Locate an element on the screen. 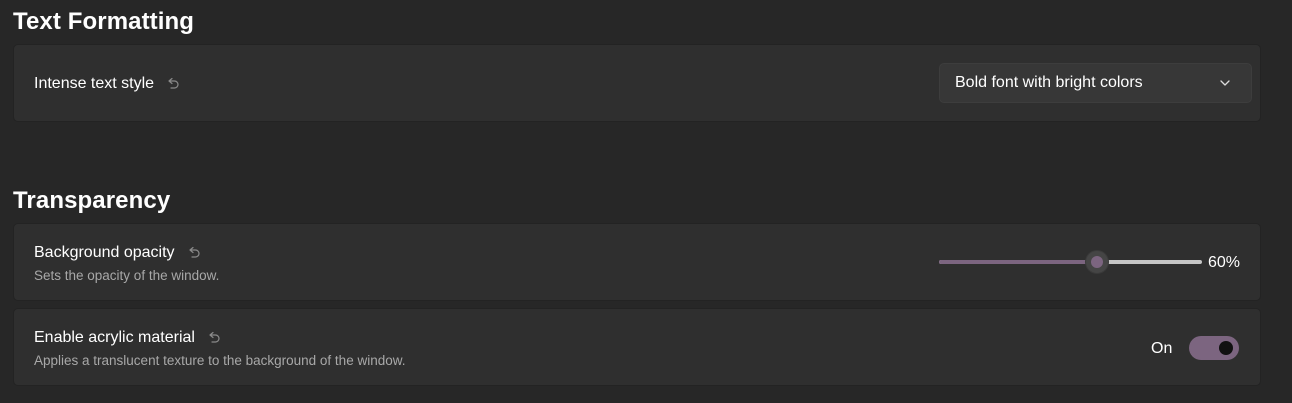 The height and width of the screenshot is (403, 1292). intense-text-style-dropdown: Bold font with bright colors is located at coordinates (1095, 83).